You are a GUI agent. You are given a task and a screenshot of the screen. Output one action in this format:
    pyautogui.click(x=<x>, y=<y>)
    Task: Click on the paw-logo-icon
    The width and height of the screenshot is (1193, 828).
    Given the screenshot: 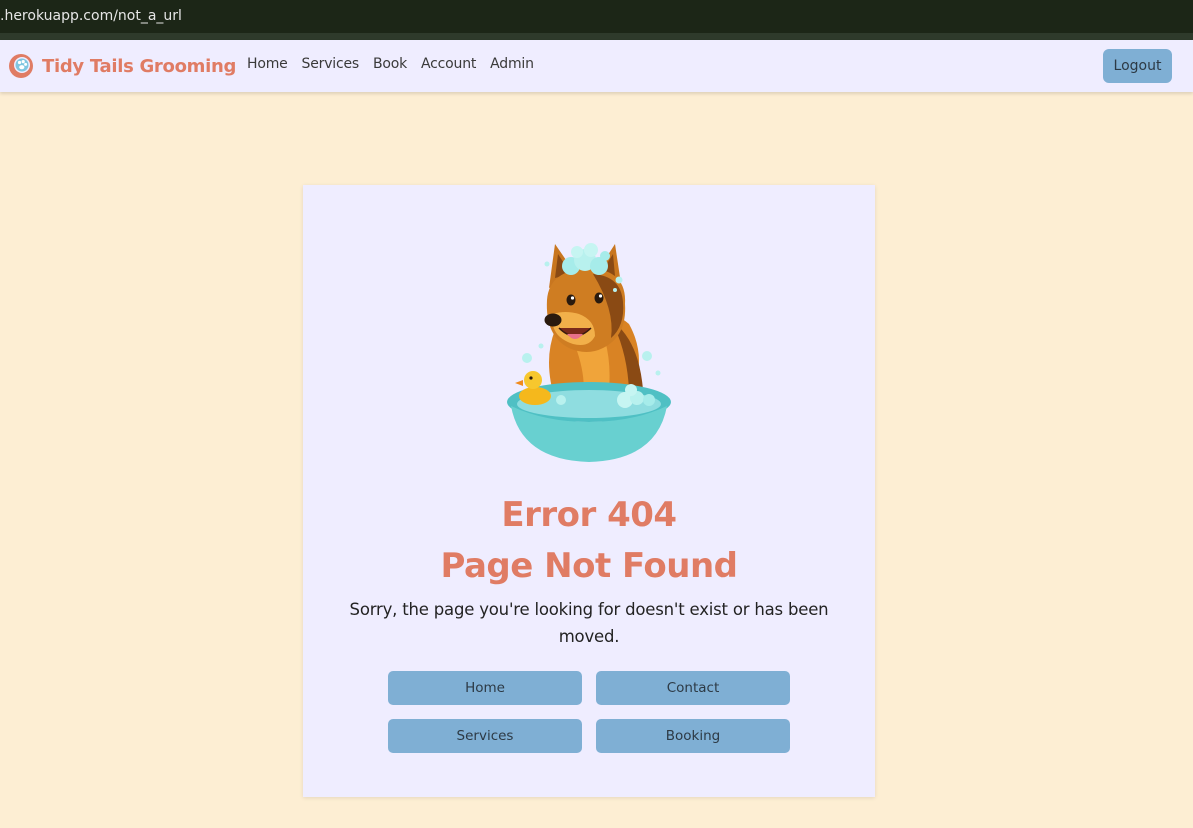 What is the action you would take?
    pyautogui.click(x=21, y=66)
    